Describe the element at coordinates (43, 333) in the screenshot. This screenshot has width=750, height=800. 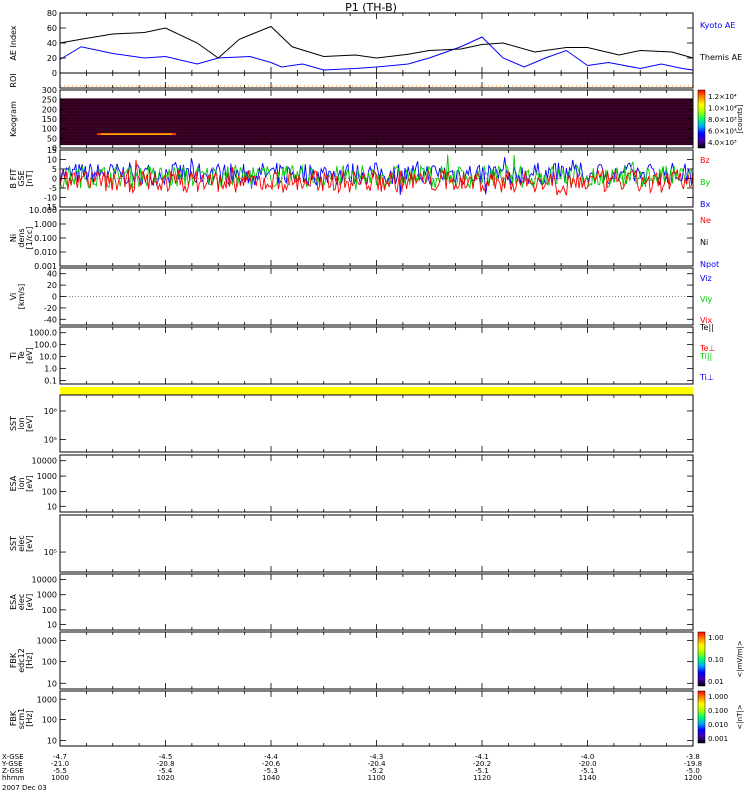
I see `y-tick-label: 1000.0` at that location.